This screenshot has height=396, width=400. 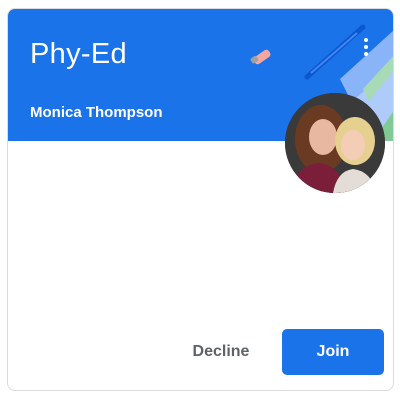 I want to click on join-button: Join, so click(x=333, y=352).